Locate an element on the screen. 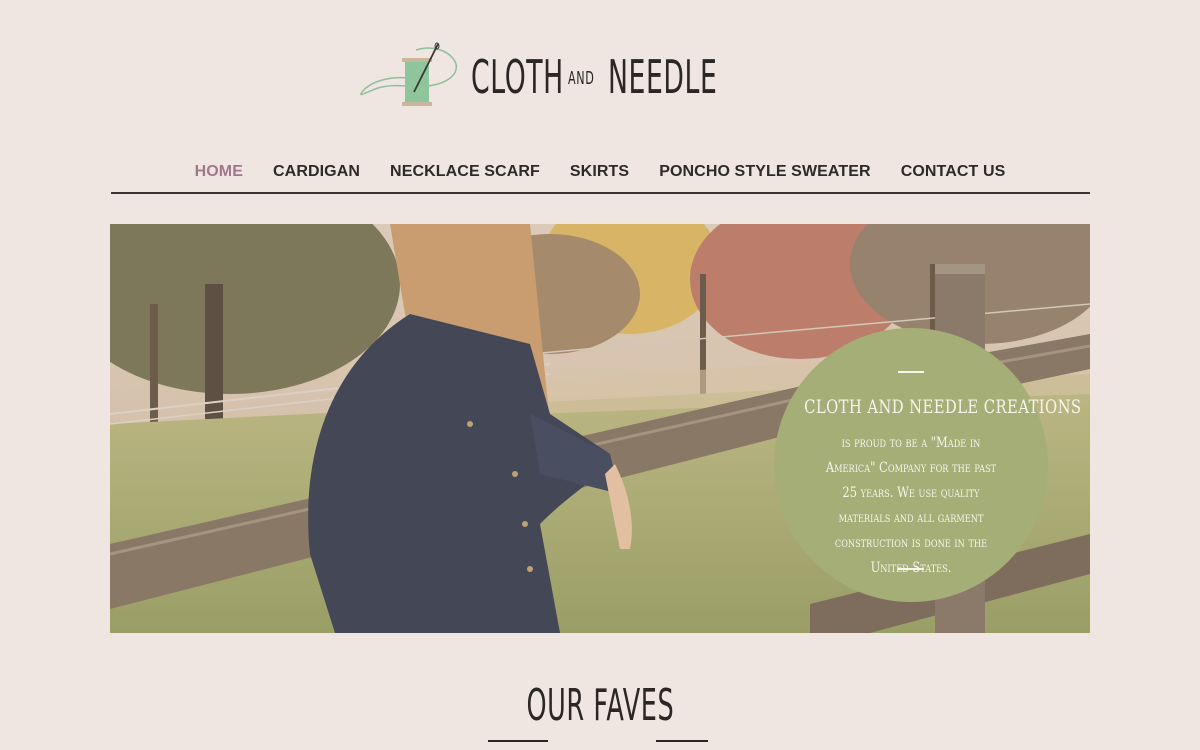  nav-item-necklace-scarf: NECKLACE SCARF is located at coordinates (465, 172).